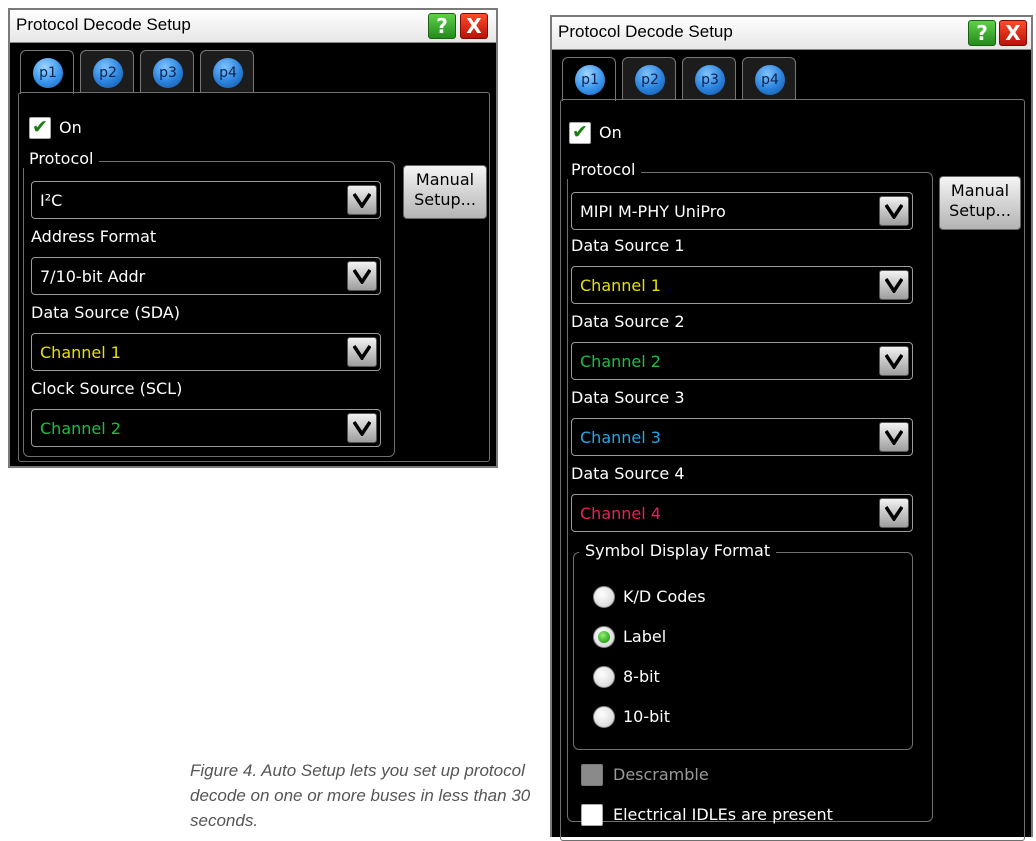  I want to click on clock-source-select: Channel 2, so click(206, 428).